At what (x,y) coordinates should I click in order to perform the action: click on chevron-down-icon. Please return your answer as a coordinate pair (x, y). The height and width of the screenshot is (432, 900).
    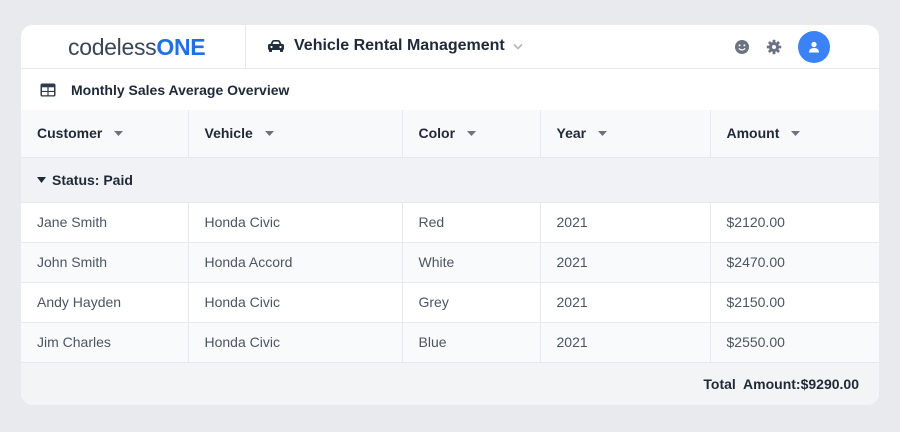
    Looking at the image, I should click on (518, 46).